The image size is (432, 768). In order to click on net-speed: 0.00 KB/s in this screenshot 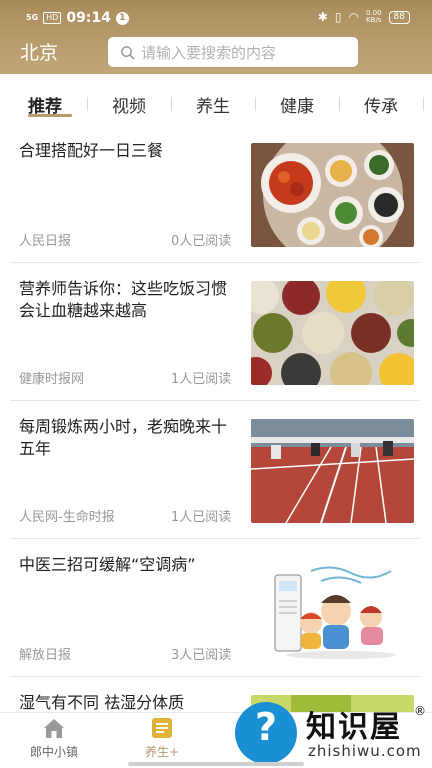, I will do `click(374, 17)`.